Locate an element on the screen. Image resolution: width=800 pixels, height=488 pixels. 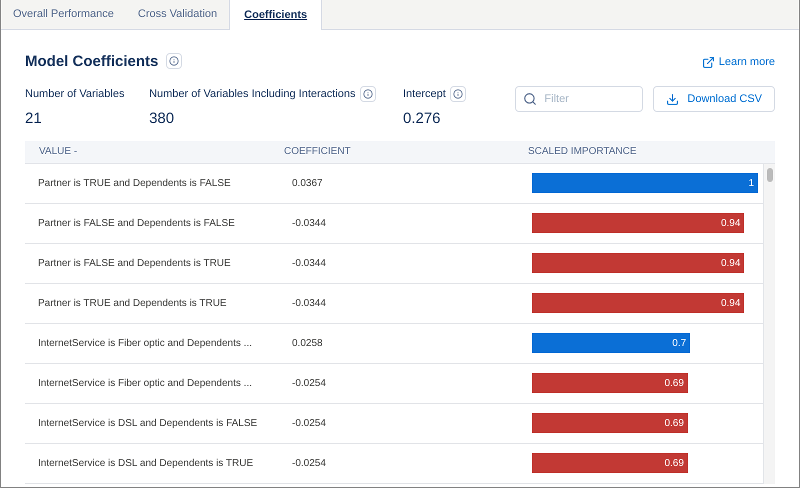
table-cell-text: Partner is FALSE and Dependents is FALSE is located at coordinates (136, 223).